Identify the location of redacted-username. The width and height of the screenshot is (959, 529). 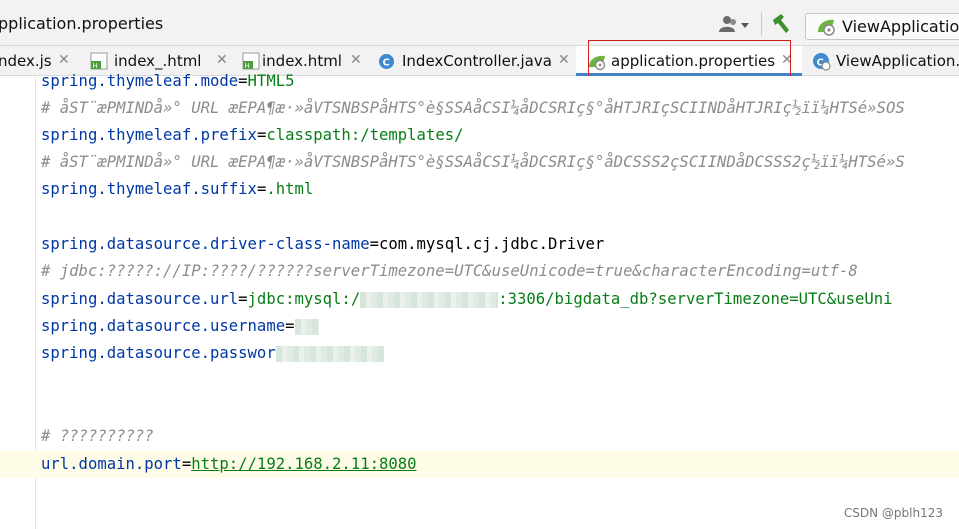
(306, 326).